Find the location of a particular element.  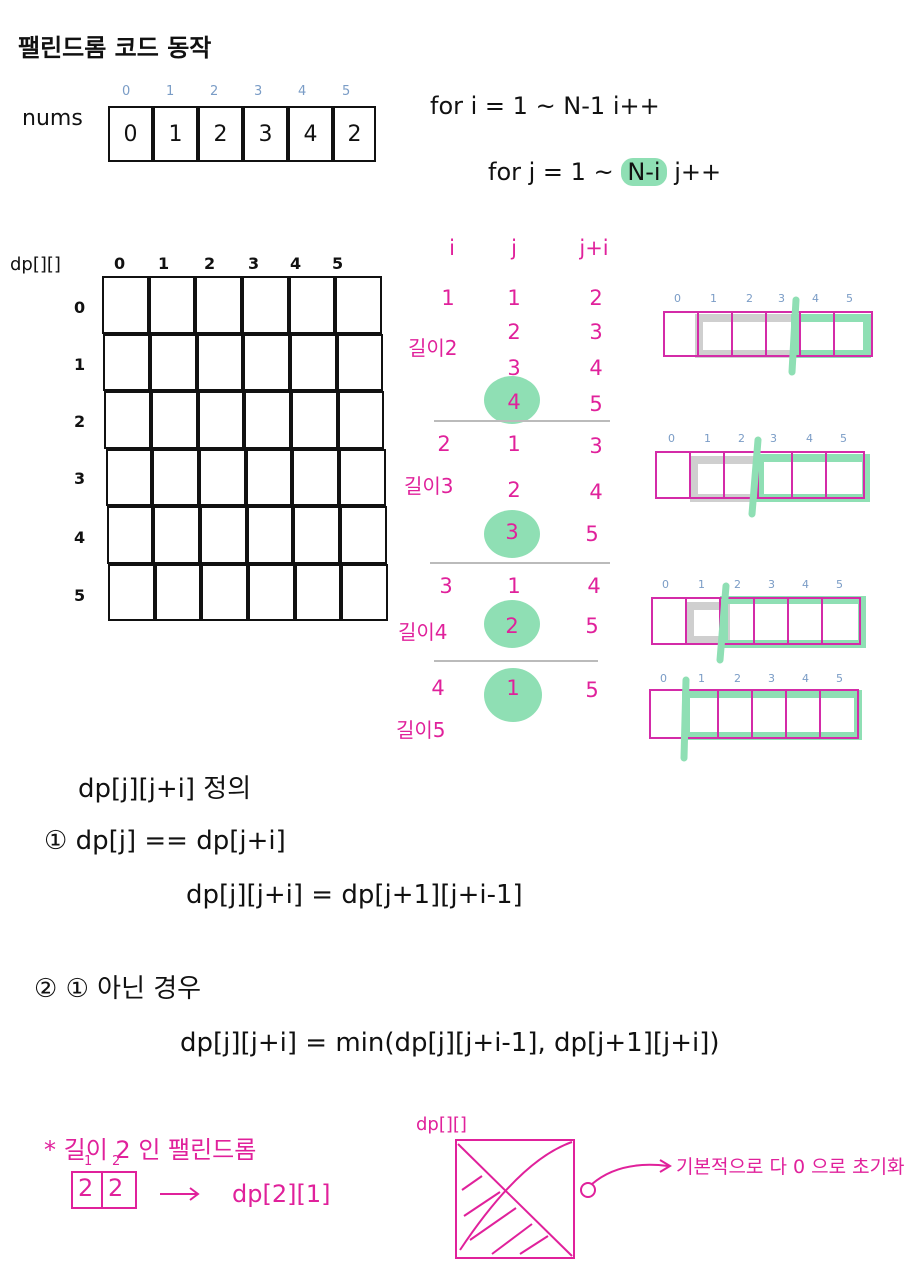

mini-array-2-drawing is located at coordinates (762, 477).